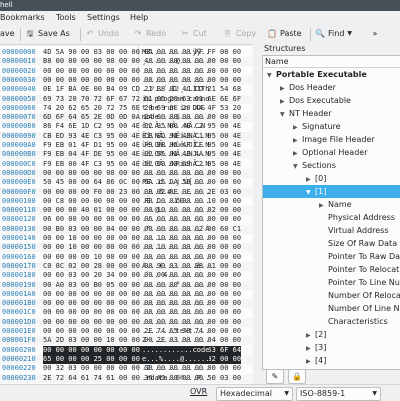 The width and height of the screenshot is (400, 401). What do you see at coordinates (320, 100) in the screenshot?
I see `tree-node-label: Dos Executable` at bounding box center [320, 100].